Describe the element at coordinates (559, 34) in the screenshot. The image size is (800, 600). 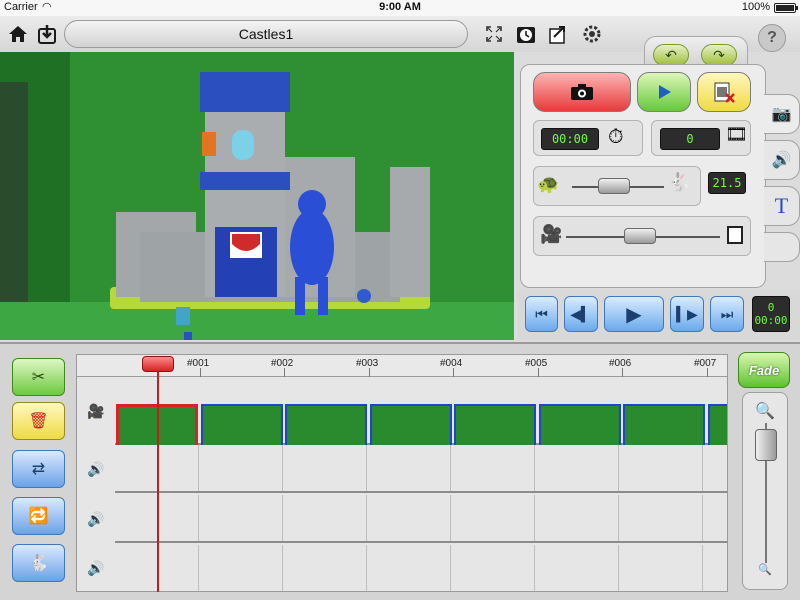
I see `export-icon` at that location.